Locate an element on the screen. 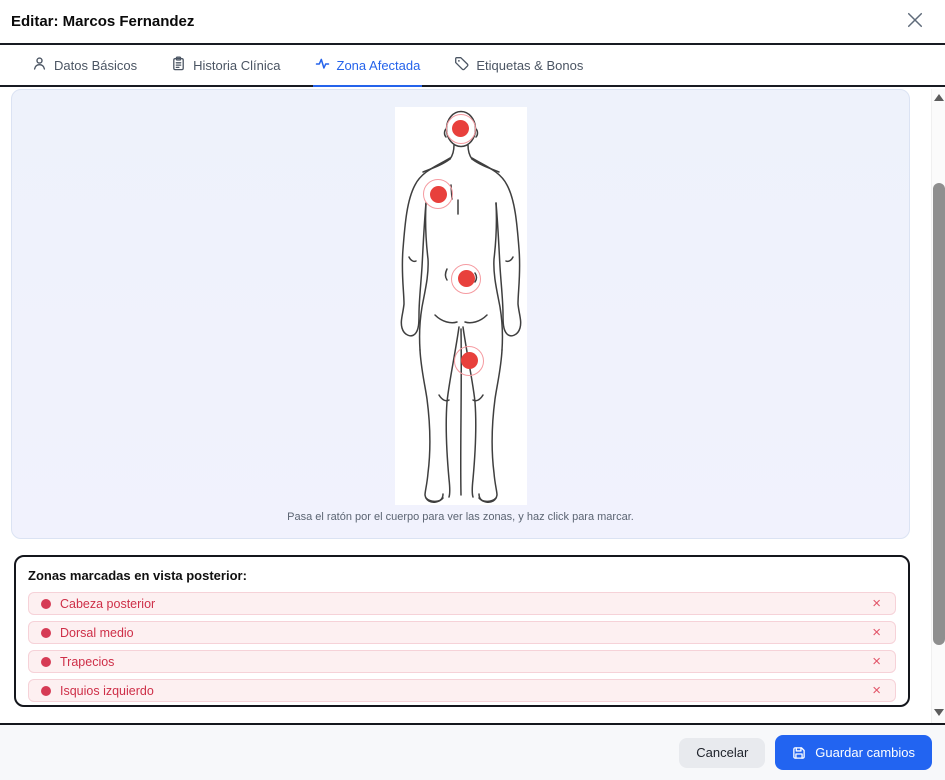 This screenshot has height=780, width=945. cancel-button: Cancelar is located at coordinates (722, 752).